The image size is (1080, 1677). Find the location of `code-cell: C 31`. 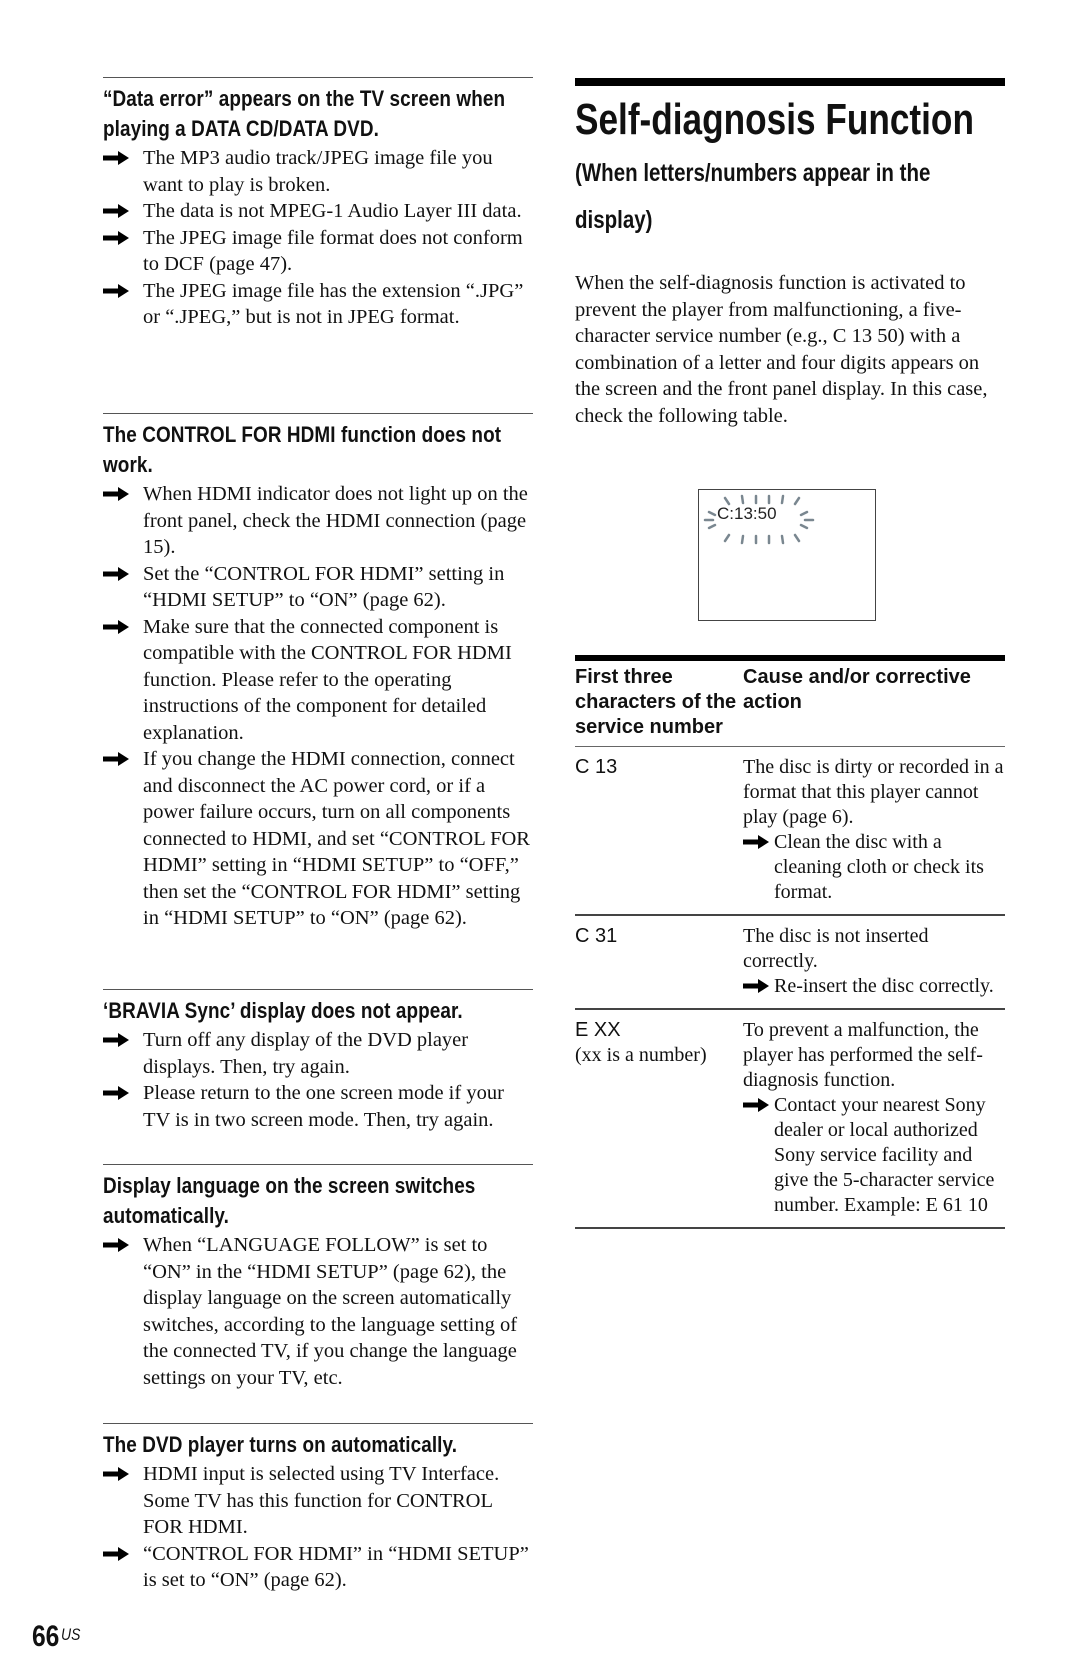

code-cell: C 31 is located at coordinates (659, 961).